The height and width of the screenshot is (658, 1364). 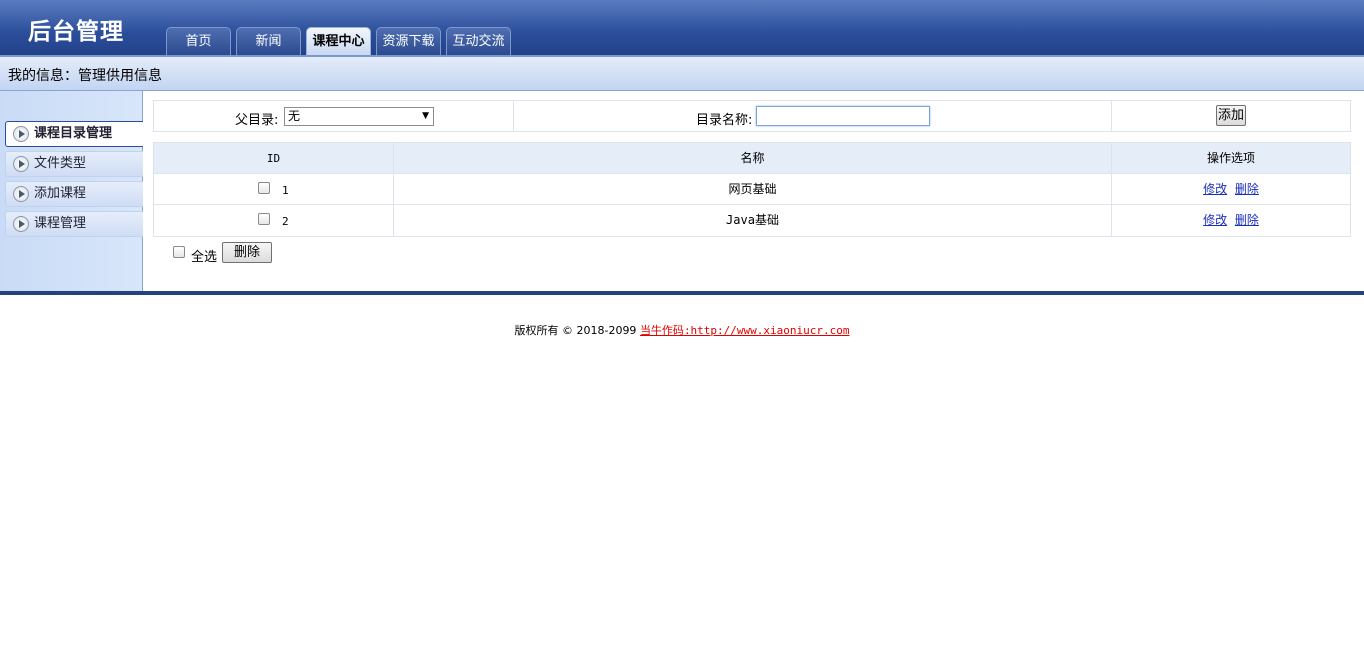 I want to click on info-bar: 我的信息：管理供用信息, so click(x=682, y=73).